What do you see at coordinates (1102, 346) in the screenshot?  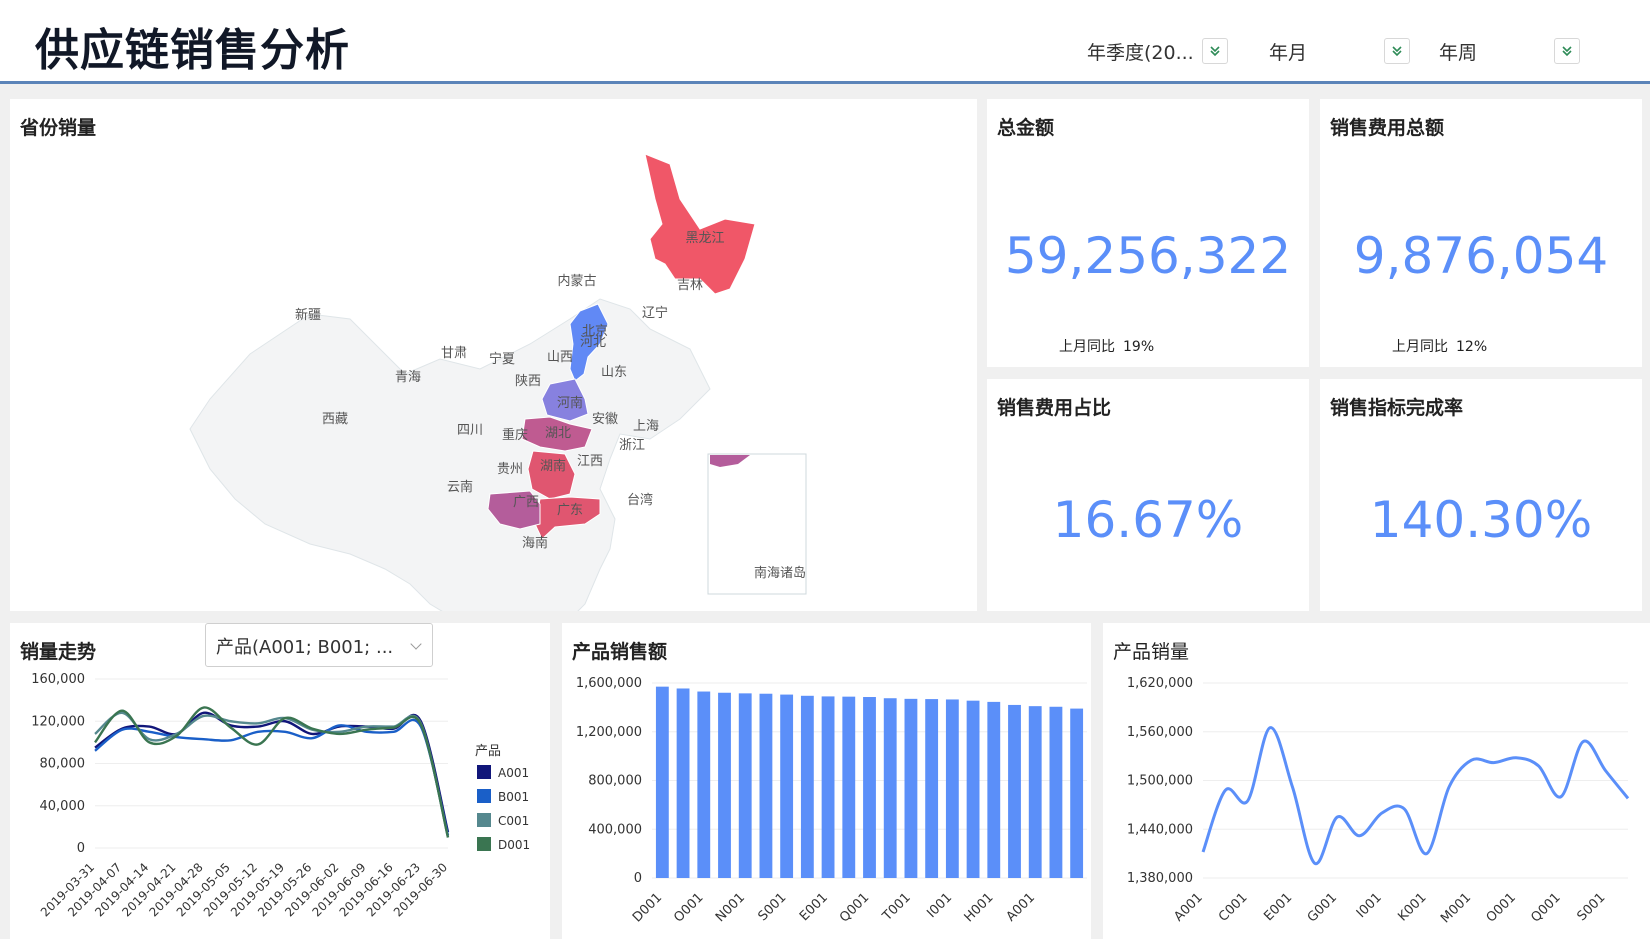 I see `kpi-compare: 上月同比 19%` at bounding box center [1102, 346].